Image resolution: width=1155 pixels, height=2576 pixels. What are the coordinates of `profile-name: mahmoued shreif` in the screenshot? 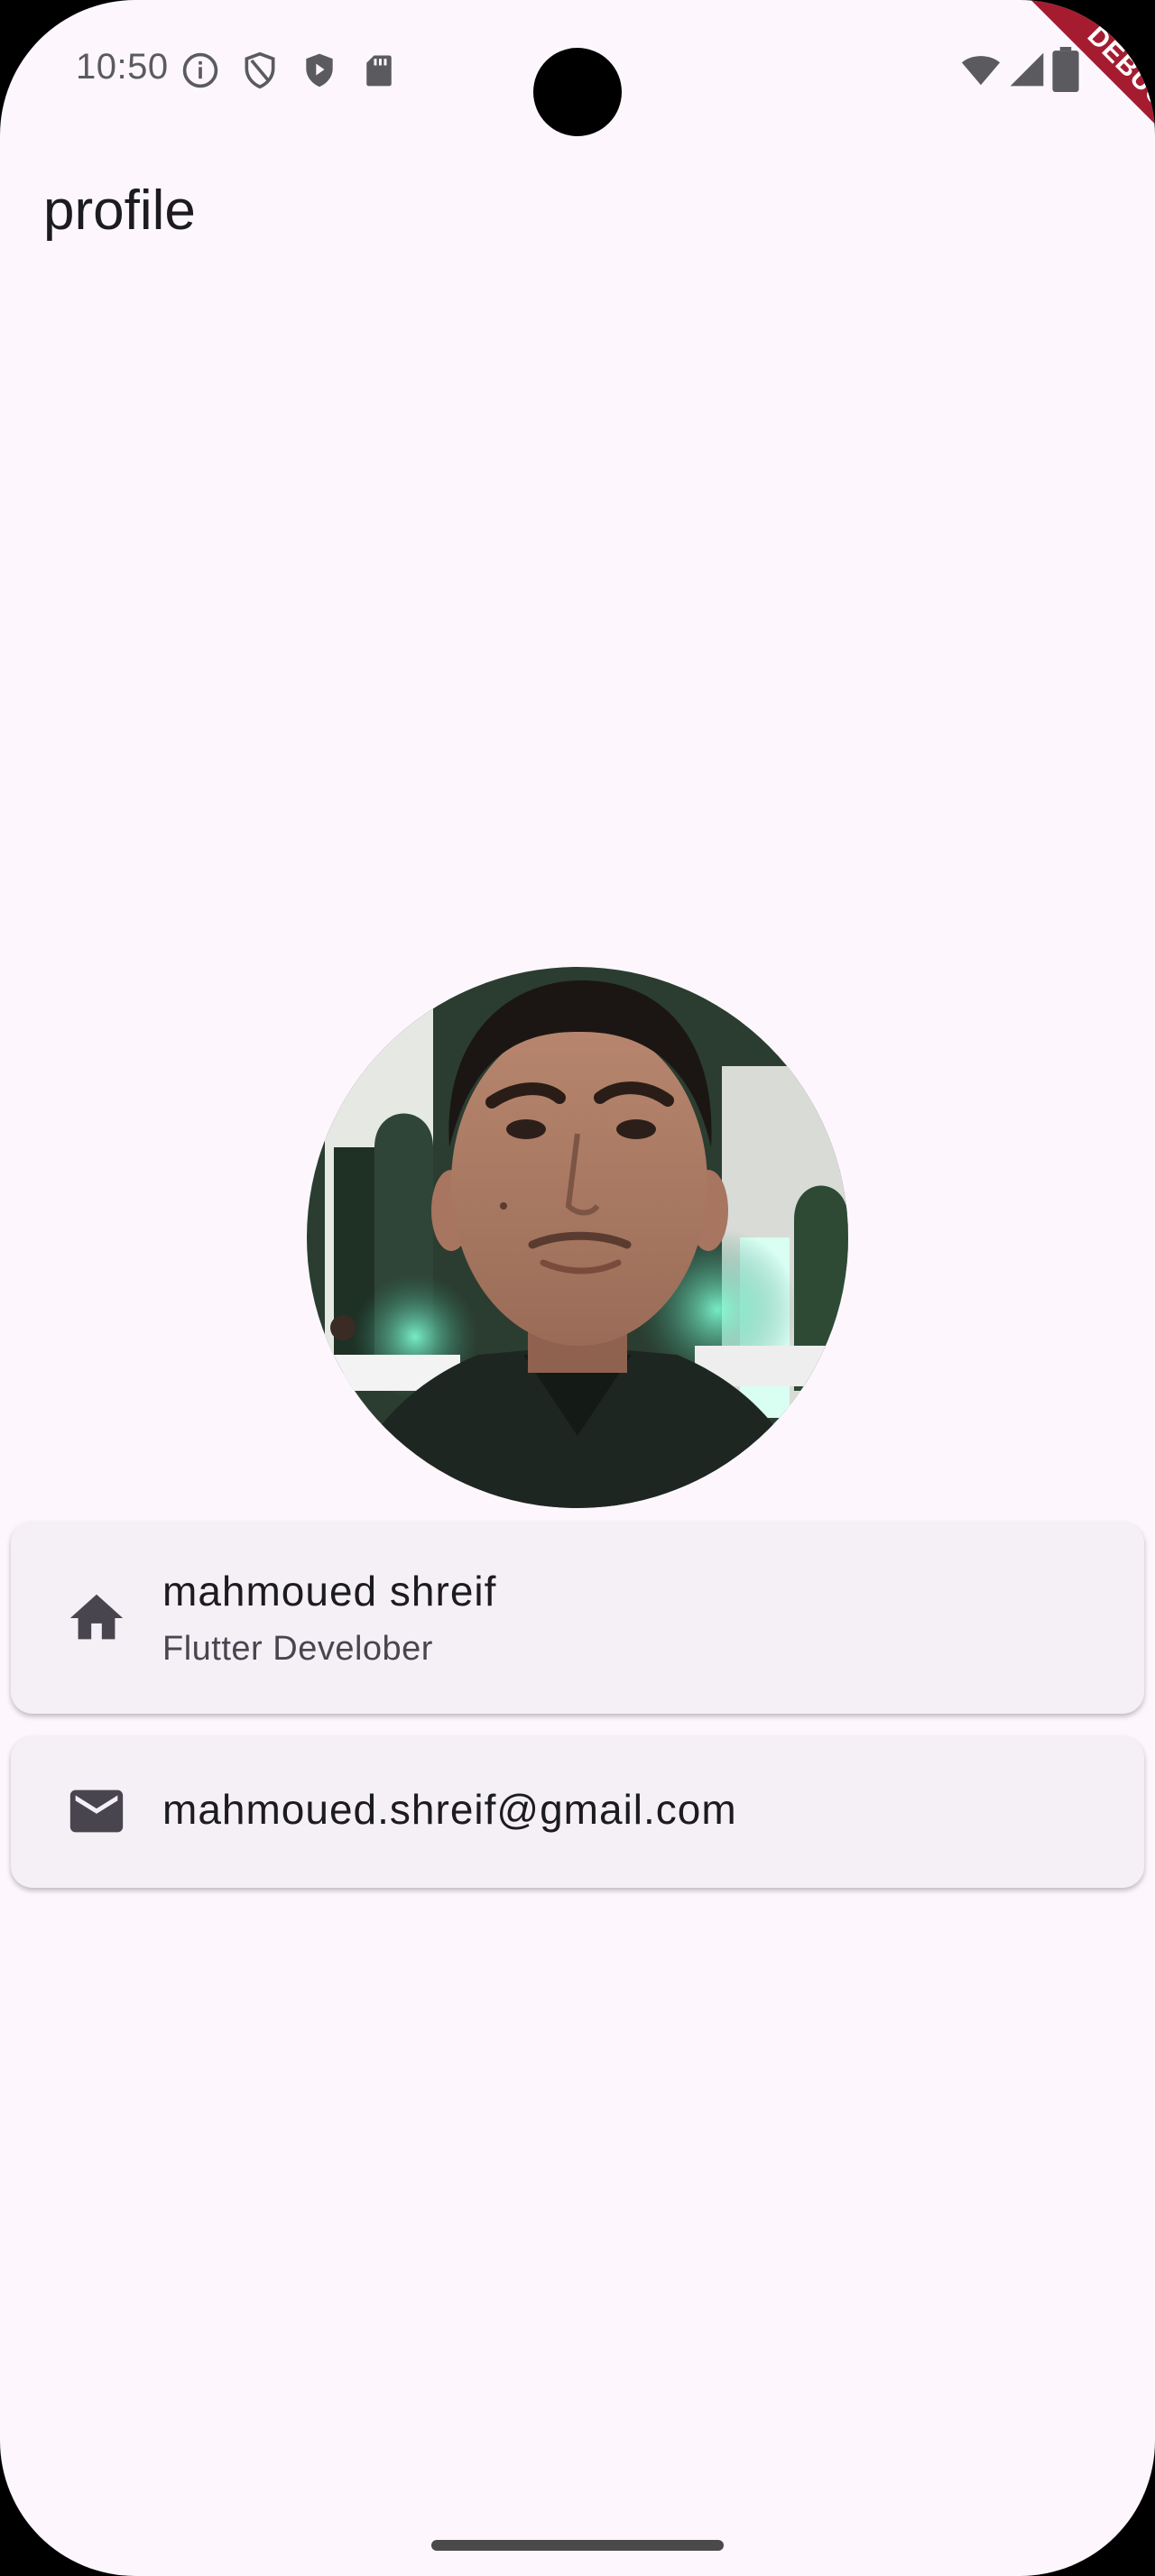 It's located at (329, 1592).